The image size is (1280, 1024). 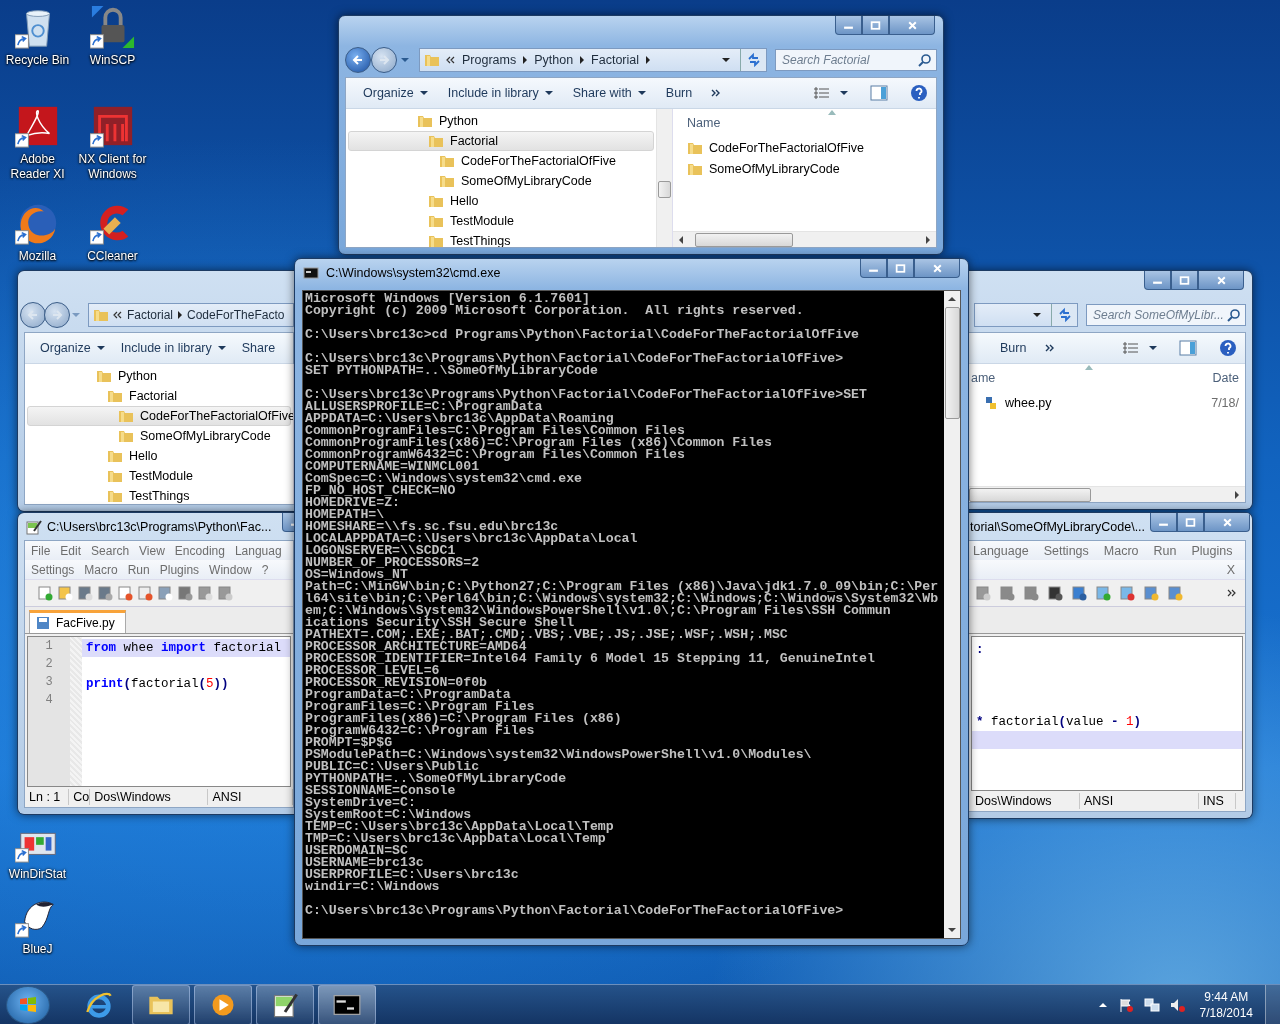 What do you see at coordinates (45, 593) in the screenshot?
I see `new-file-icon` at bounding box center [45, 593].